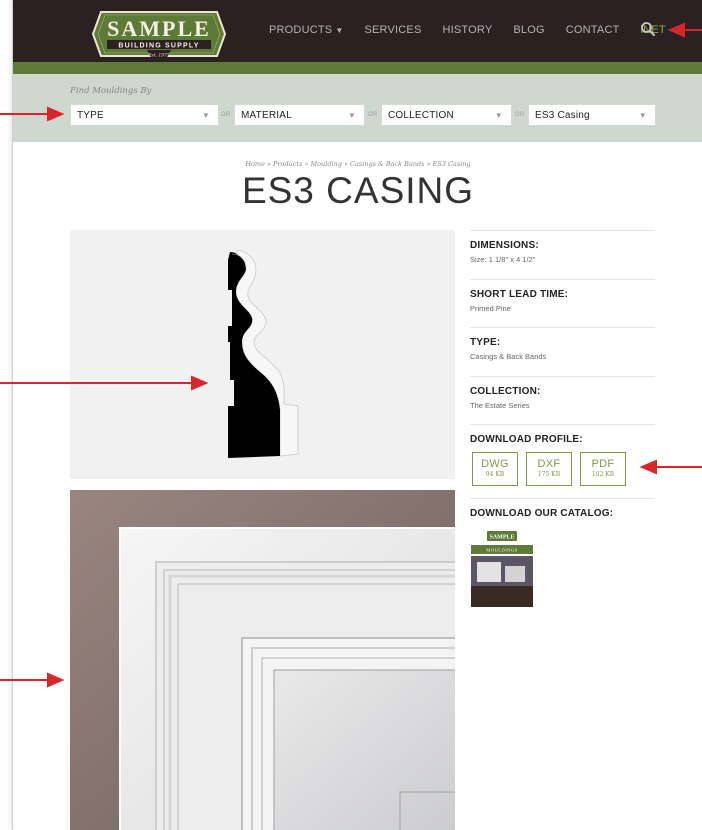 The width and height of the screenshot is (702, 830). Describe the element at coordinates (495, 464) in the screenshot. I see `file-format: DWG` at that location.